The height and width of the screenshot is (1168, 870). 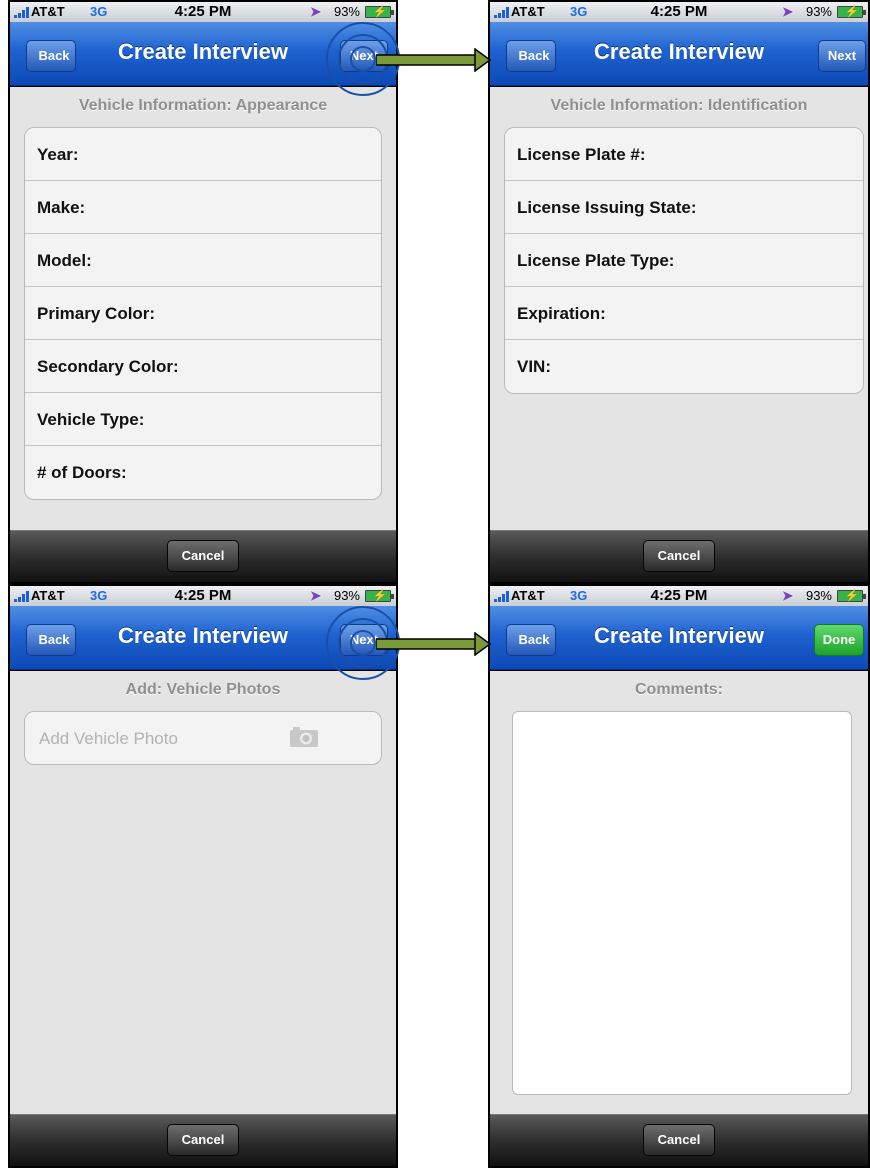 I want to click on doors-field: # of Doors:, so click(x=203, y=472).